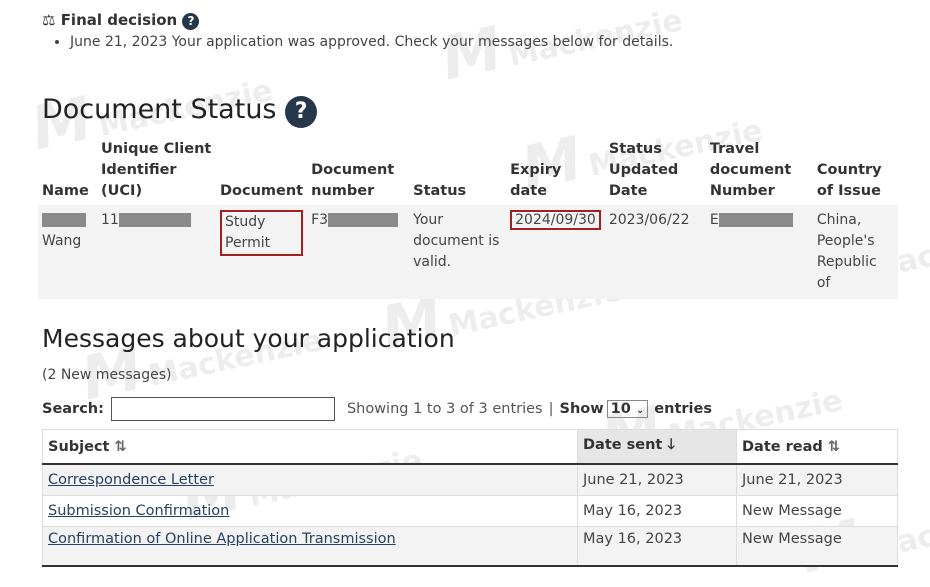 This screenshot has width=930, height=587. I want to click on table-header-row: Subject ⇅ Date sent 🡓 Date read ⇅, so click(470, 447).